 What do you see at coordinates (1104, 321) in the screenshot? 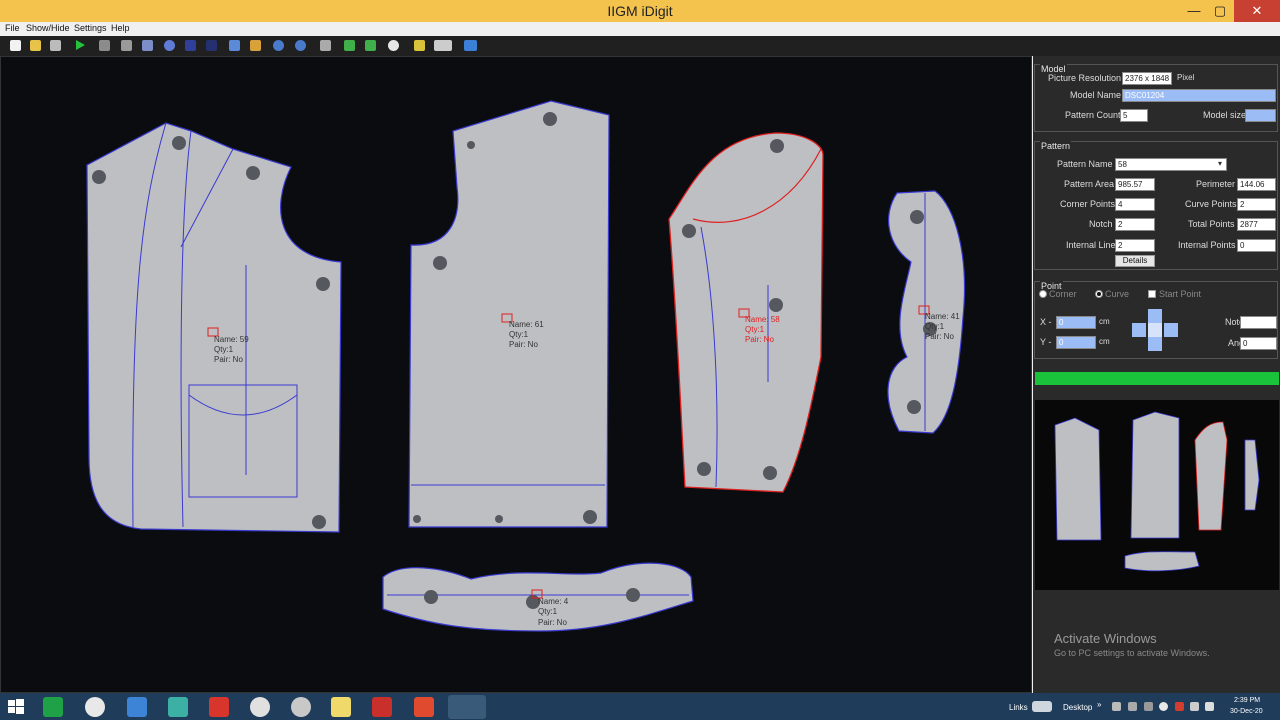
I see `x-unit: cm` at bounding box center [1104, 321].